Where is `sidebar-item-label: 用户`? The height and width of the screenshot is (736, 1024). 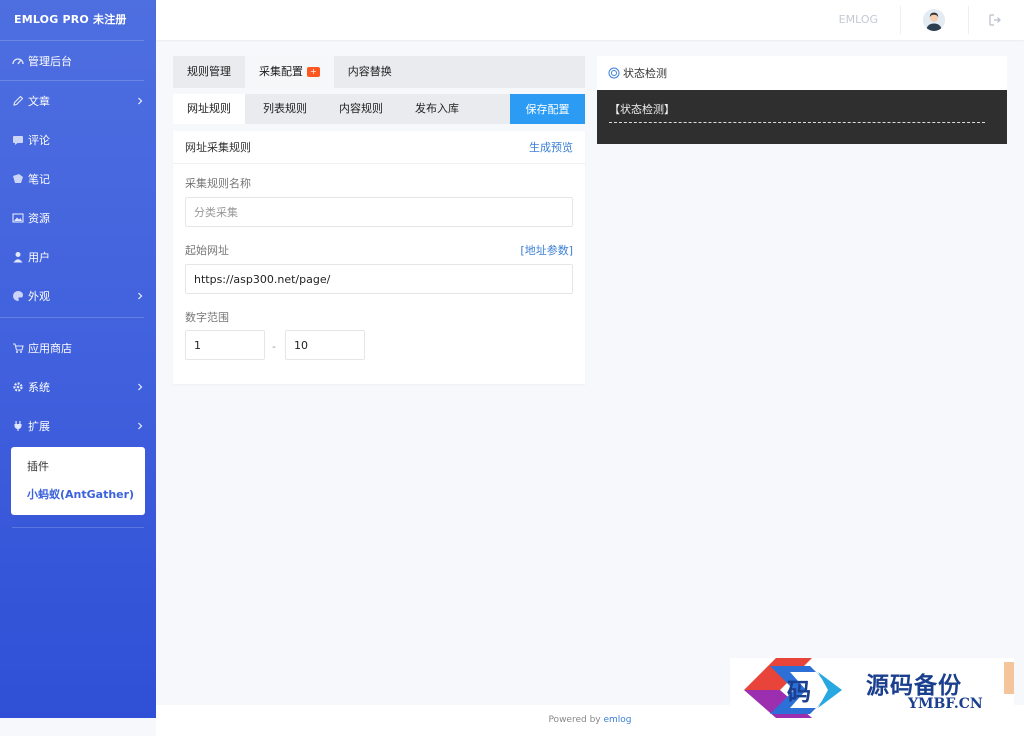
sidebar-item-label: 用户 is located at coordinates (39, 257).